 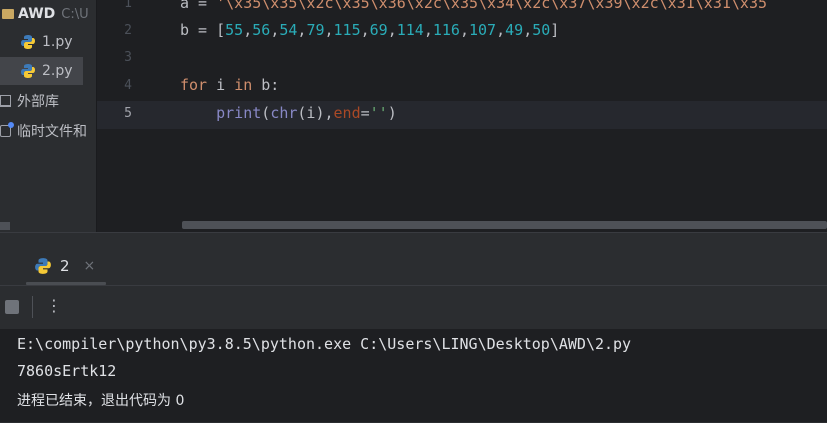 What do you see at coordinates (5, 101) in the screenshot?
I see `library-icon` at bounding box center [5, 101].